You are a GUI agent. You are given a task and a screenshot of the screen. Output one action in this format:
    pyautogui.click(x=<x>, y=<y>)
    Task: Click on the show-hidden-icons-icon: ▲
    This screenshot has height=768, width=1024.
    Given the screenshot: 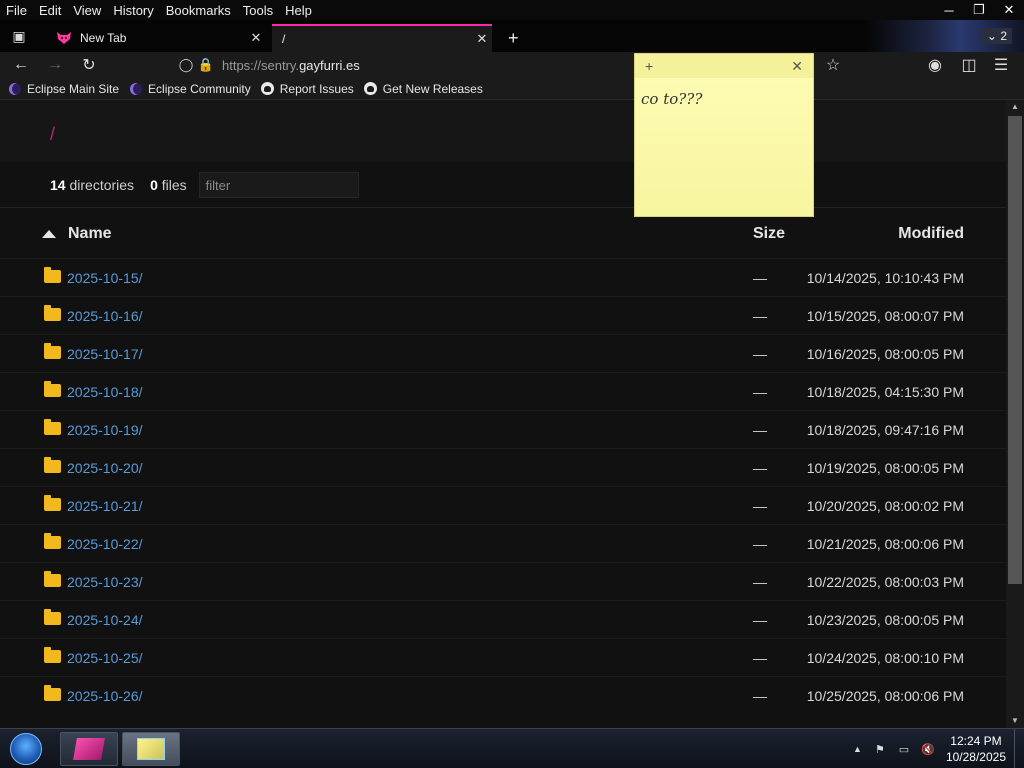 What is the action you would take?
    pyautogui.click(x=857, y=749)
    